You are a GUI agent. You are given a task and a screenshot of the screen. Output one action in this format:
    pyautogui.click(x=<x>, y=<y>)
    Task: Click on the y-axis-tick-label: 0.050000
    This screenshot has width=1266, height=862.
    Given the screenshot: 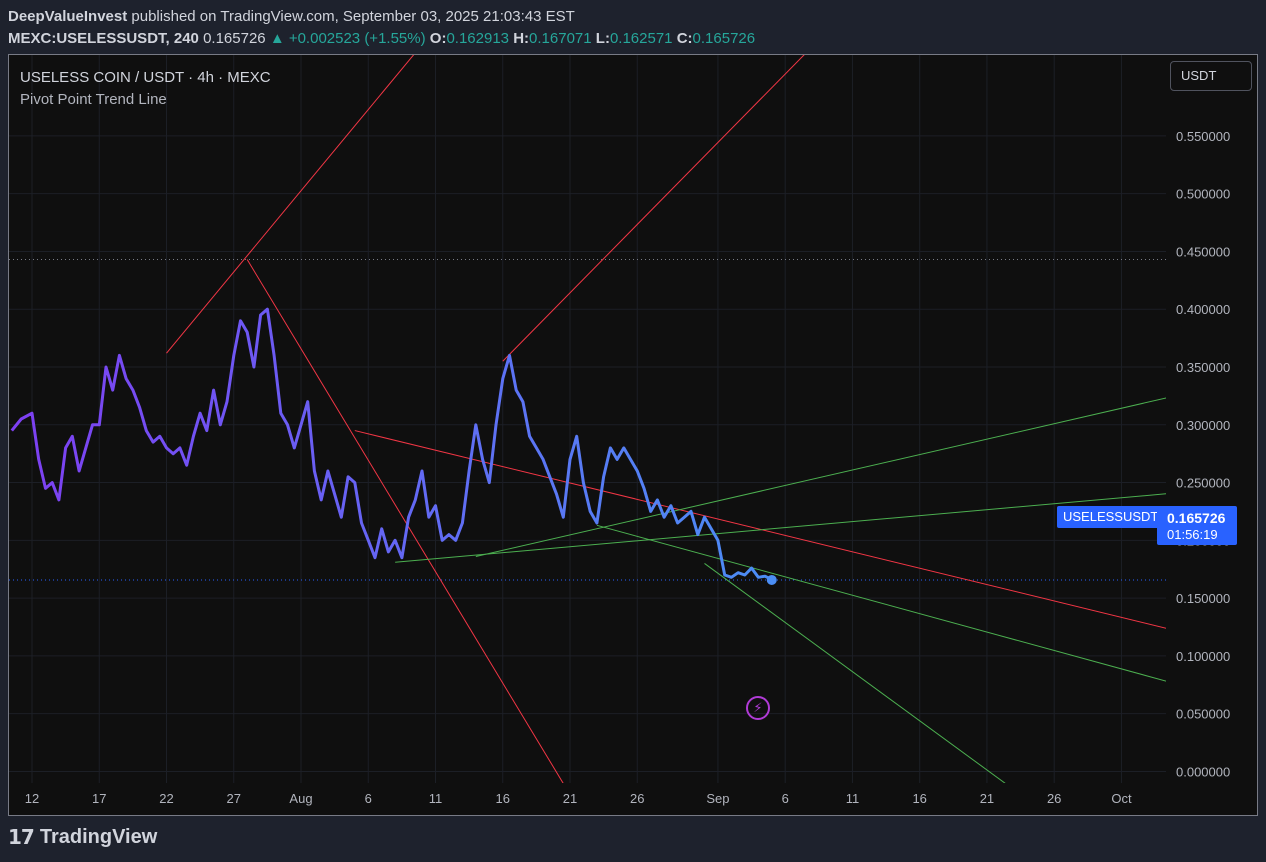 What is the action you would take?
    pyautogui.click(x=1203, y=714)
    